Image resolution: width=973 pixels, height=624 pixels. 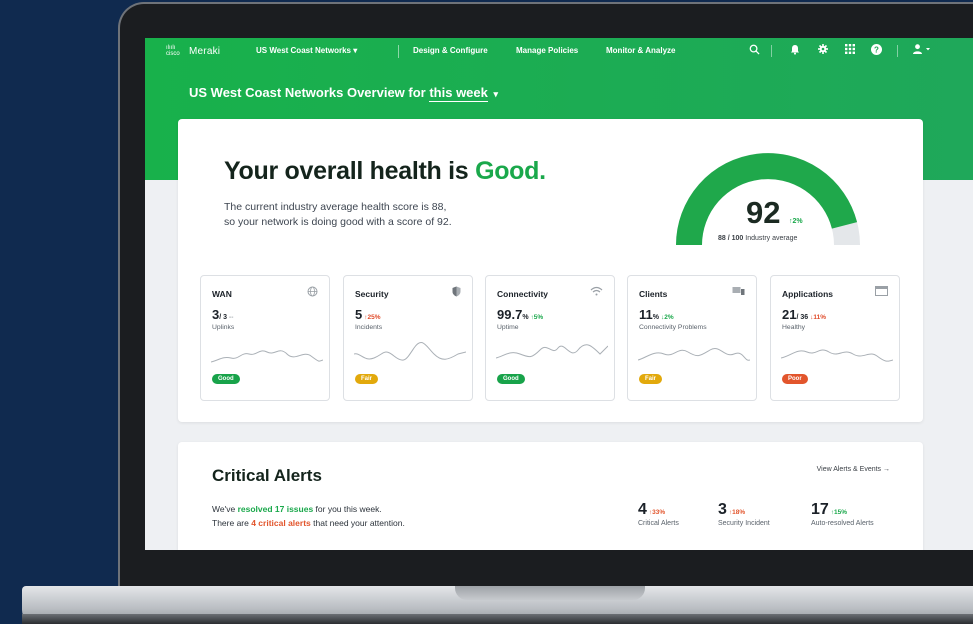 I want to click on metric-delta: ↑5%, so click(x=537, y=317).